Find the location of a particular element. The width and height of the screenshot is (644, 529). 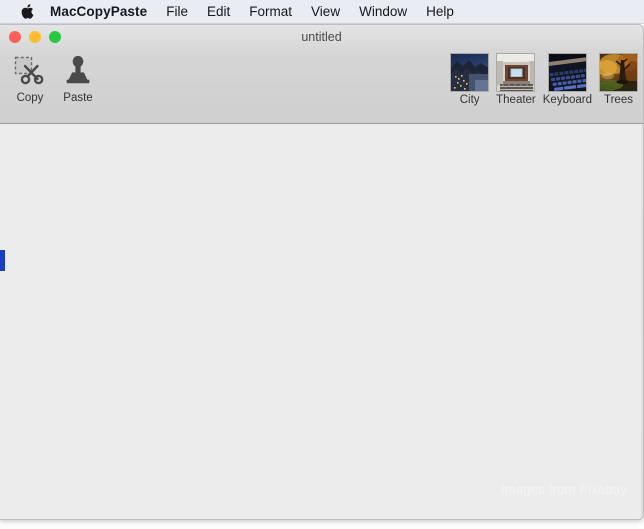

text-caret-marker is located at coordinates (2, 260).